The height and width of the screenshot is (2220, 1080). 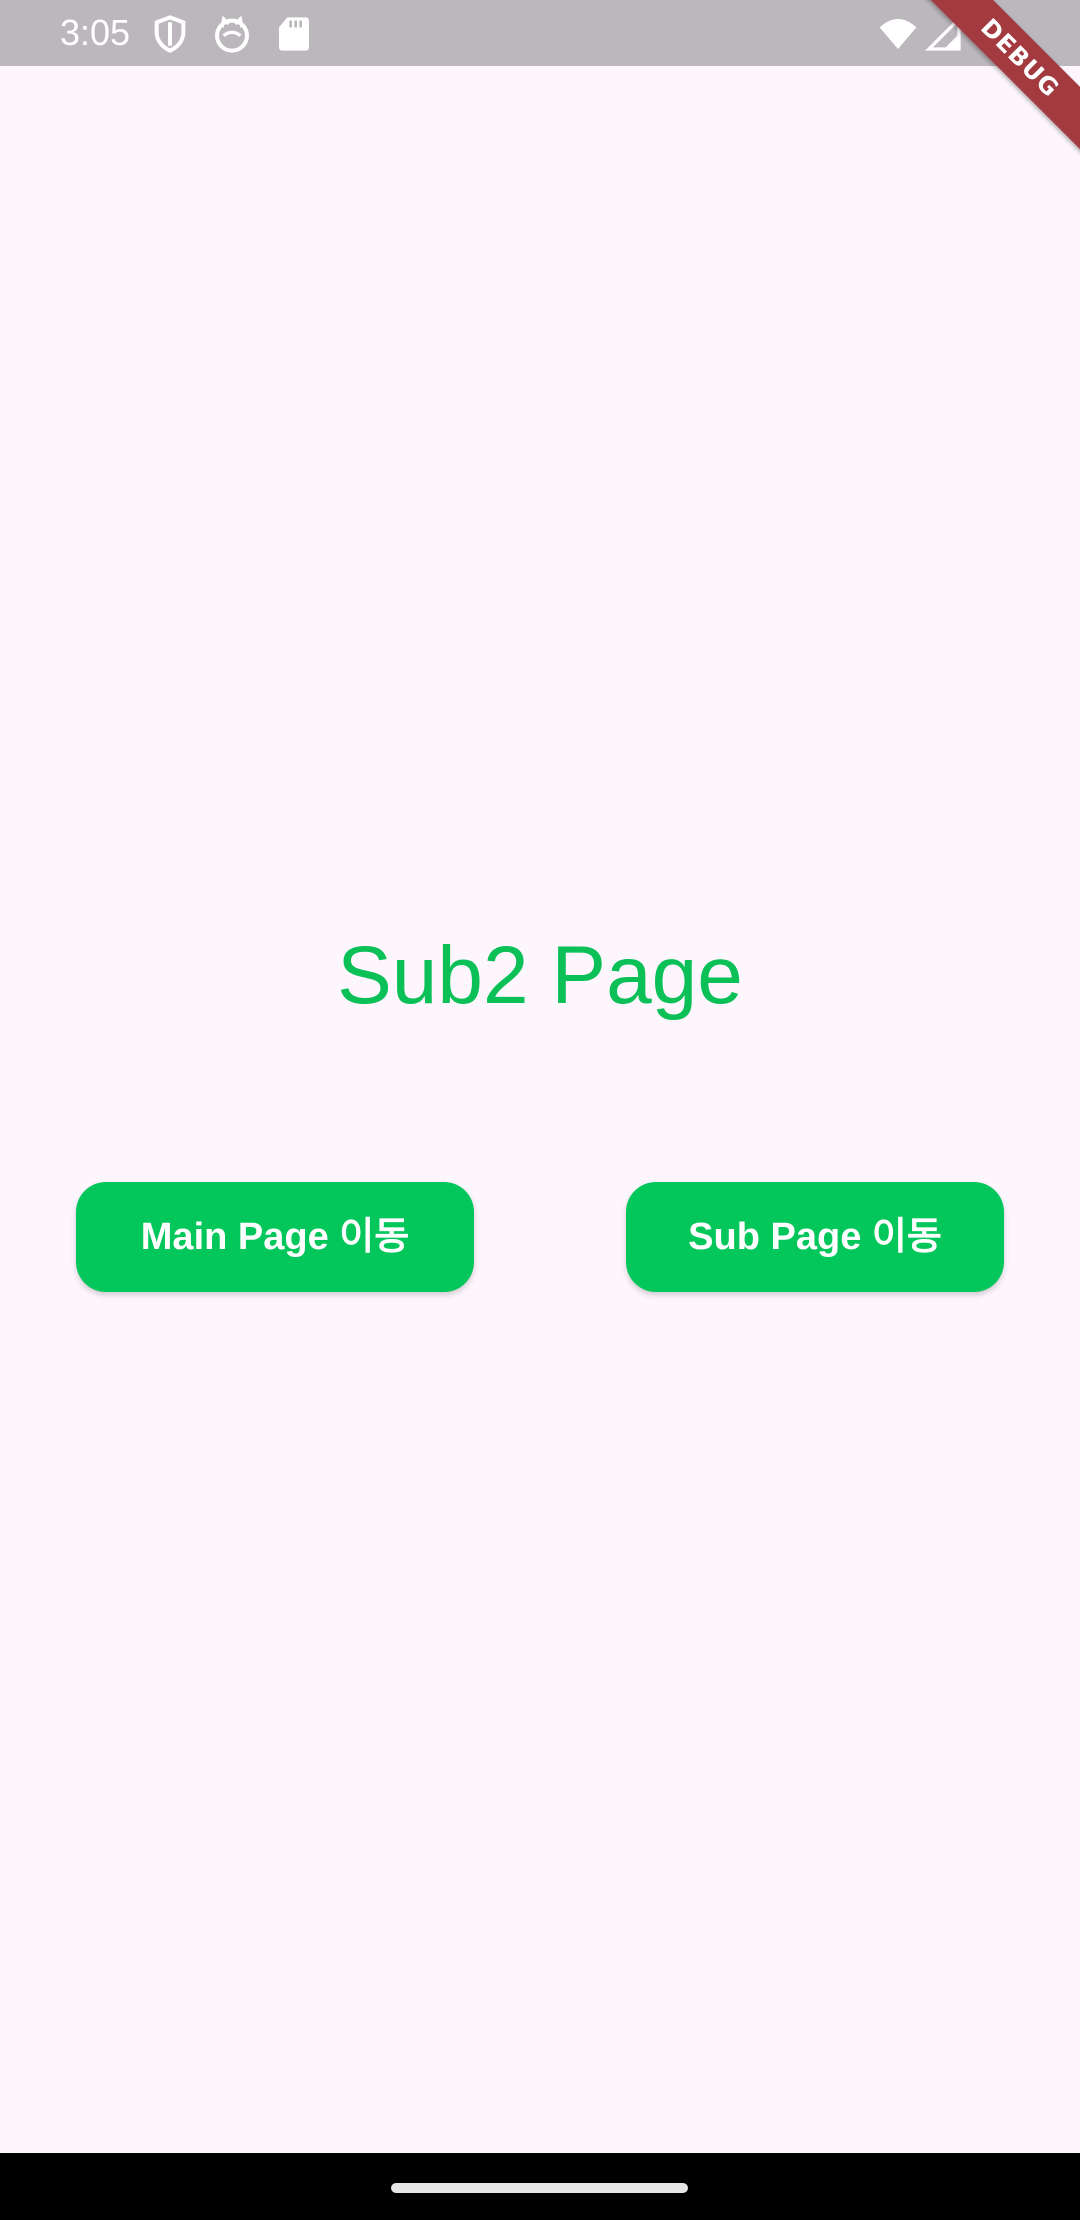 I want to click on cat-icon, so click(x=232, y=34).